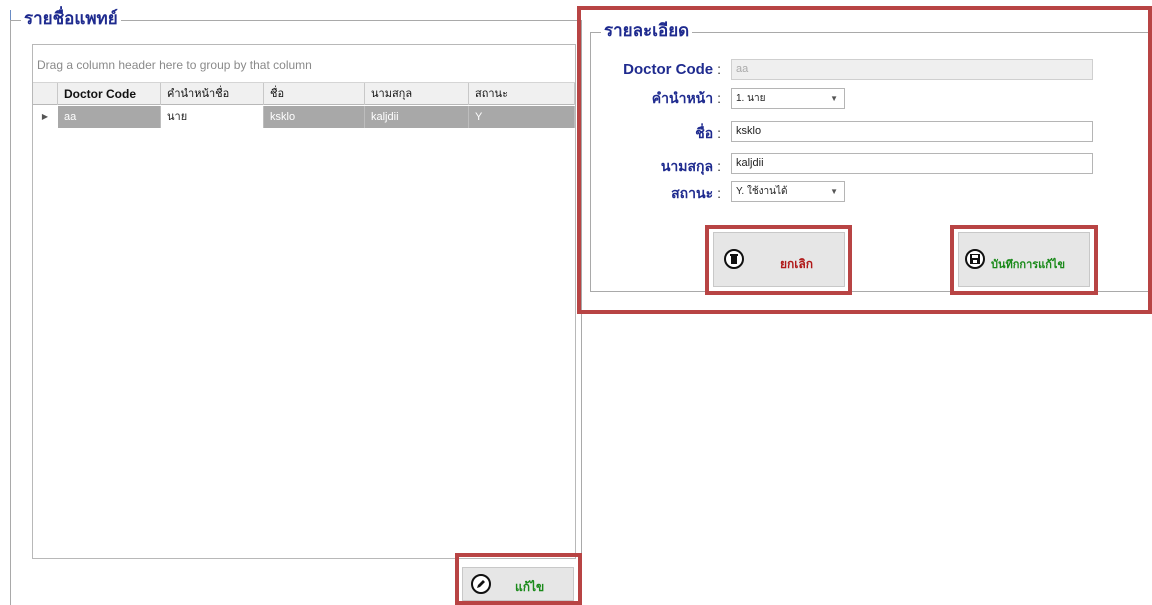 This screenshot has height=605, width=1152. I want to click on row-indicator-icon: ▶, so click(45, 116).